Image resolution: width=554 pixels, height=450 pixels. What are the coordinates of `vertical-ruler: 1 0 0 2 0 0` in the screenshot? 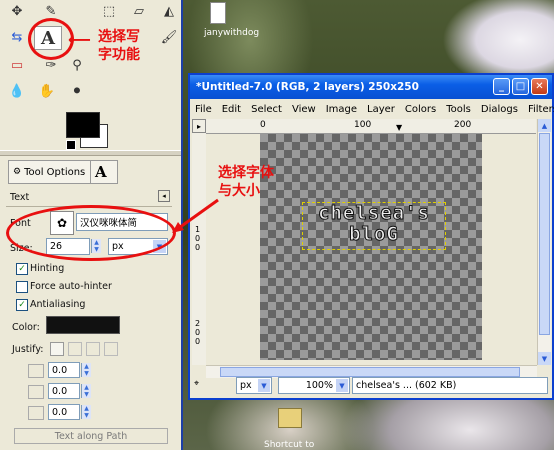 It's located at (199, 249).